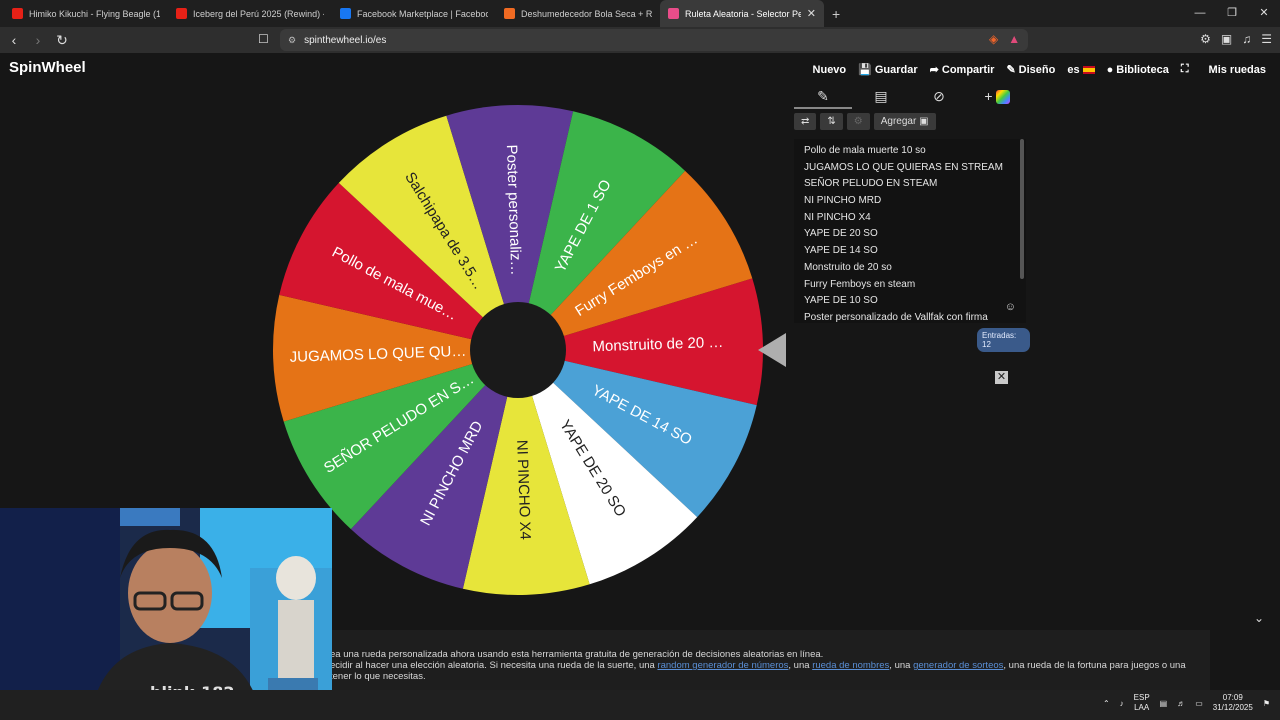  What do you see at coordinates (841, 251) in the screenshot?
I see `entry-line: YAPE DE 14 SO` at bounding box center [841, 251].